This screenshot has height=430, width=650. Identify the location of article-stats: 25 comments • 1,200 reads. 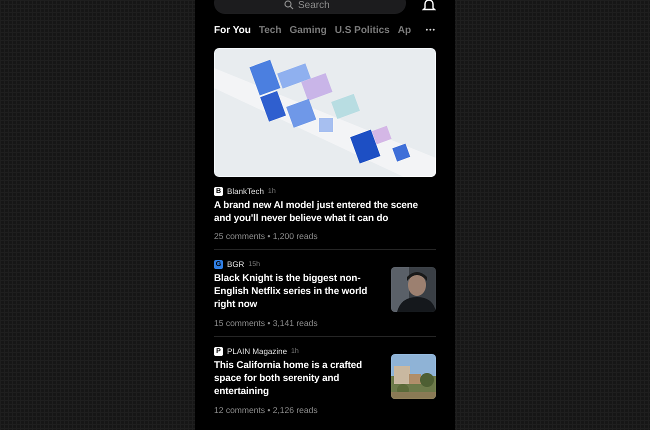
(266, 236).